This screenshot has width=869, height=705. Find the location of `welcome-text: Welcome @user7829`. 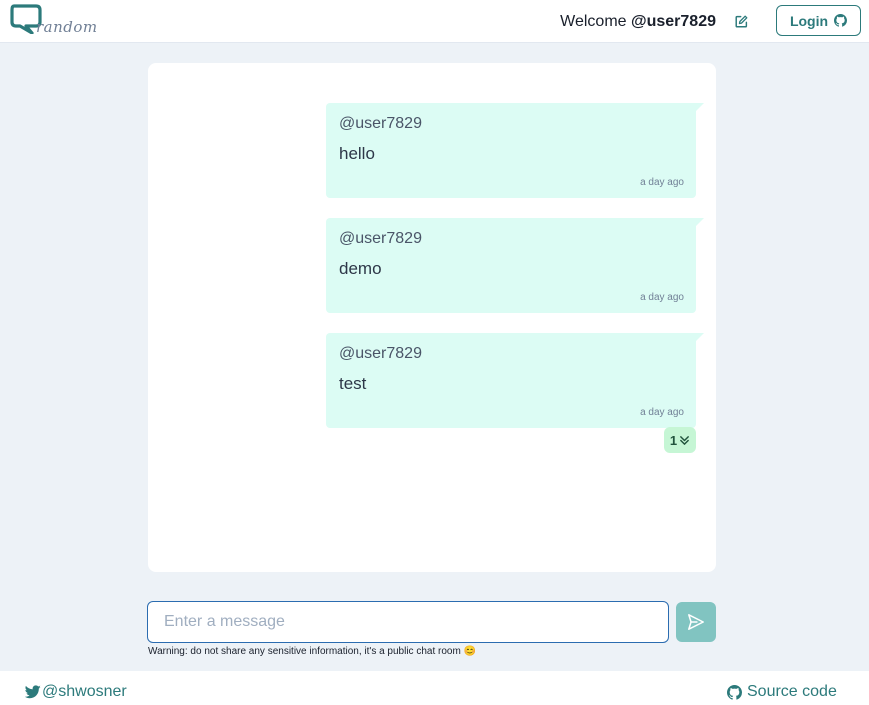

welcome-text: Welcome @user7829 is located at coordinates (638, 22).